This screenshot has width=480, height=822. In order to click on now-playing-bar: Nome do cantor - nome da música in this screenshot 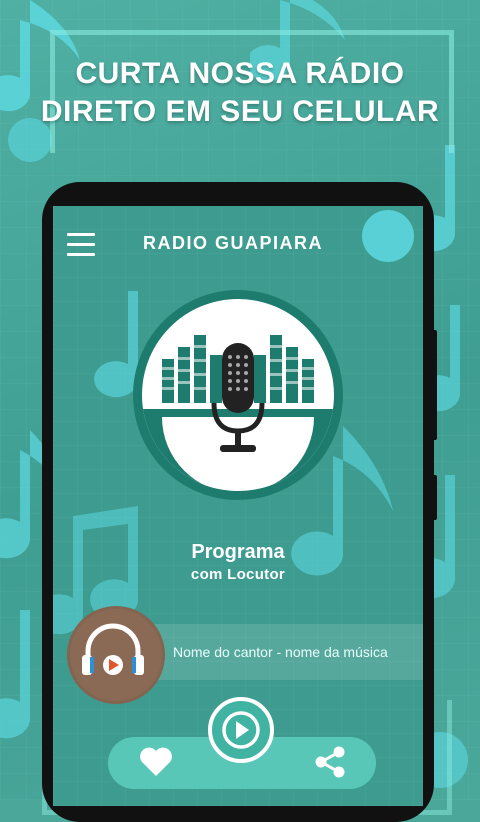, I will do `click(273, 652)`.